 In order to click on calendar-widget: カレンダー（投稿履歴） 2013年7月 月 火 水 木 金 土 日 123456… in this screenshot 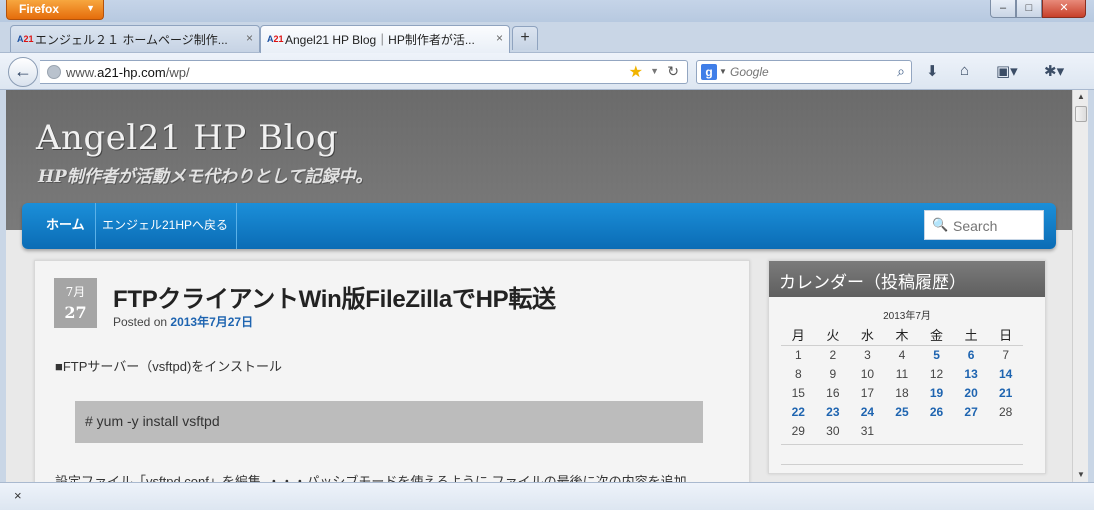, I will do `click(907, 367)`.